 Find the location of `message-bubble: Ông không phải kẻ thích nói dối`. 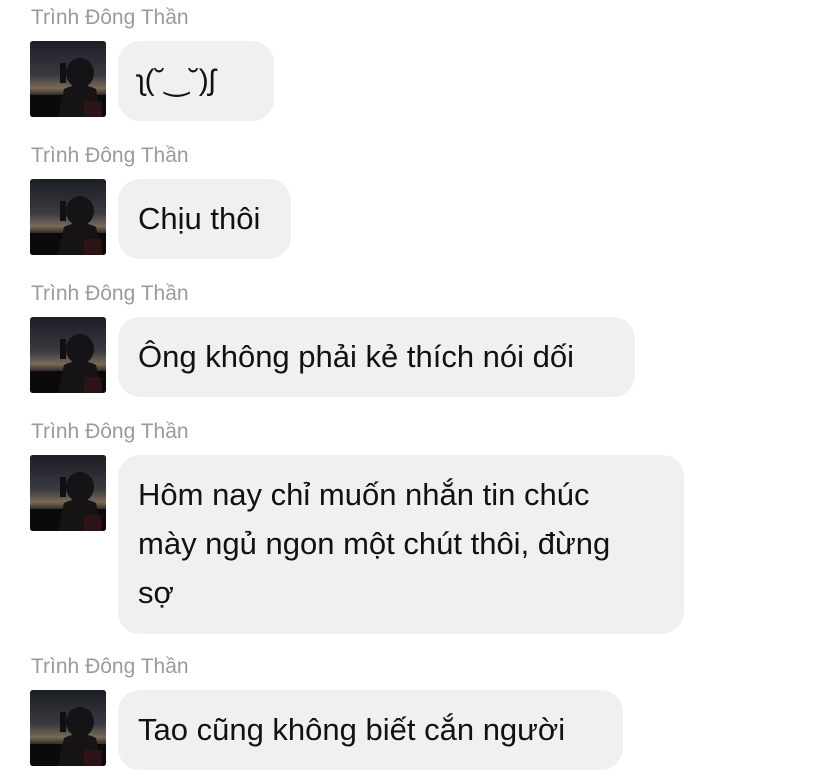

message-bubble: Ông không phải kẻ thích nói dối is located at coordinates (376, 357).